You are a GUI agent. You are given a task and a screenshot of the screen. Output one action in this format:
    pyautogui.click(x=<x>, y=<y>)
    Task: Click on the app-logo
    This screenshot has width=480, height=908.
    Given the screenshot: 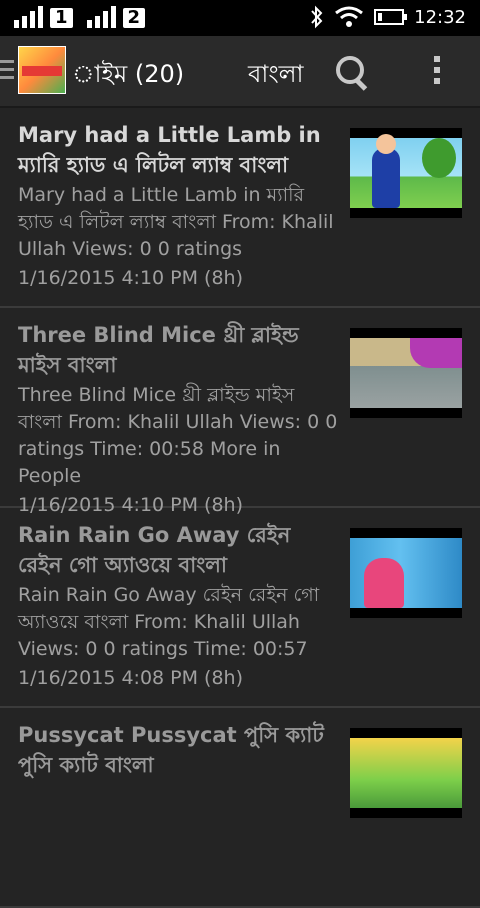 What is the action you would take?
    pyautogui.click(x=42, y=70)
    